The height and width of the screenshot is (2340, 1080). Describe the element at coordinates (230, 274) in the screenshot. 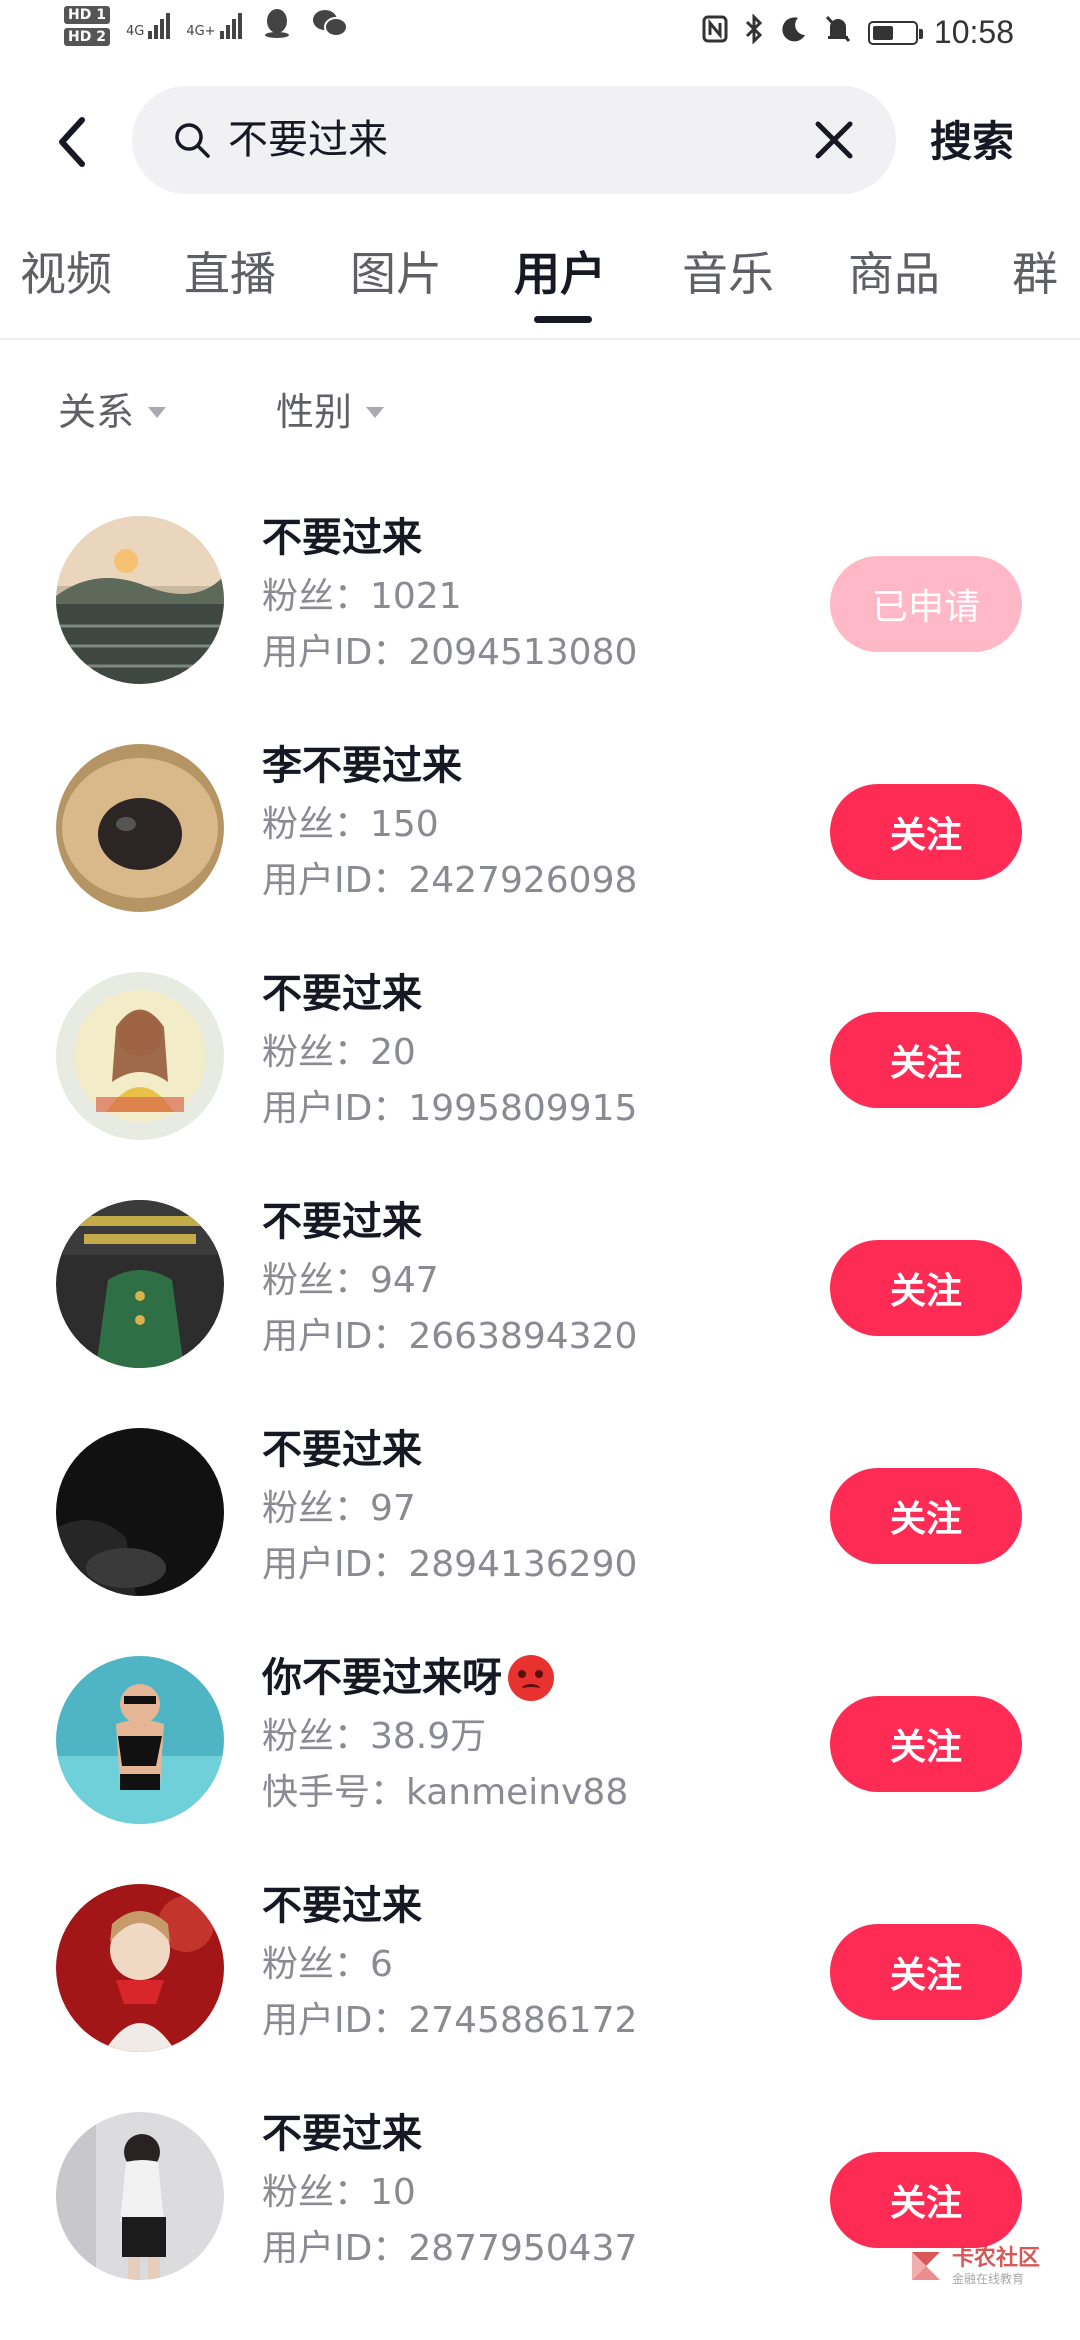

I see `tab-live: 直播` at that location.